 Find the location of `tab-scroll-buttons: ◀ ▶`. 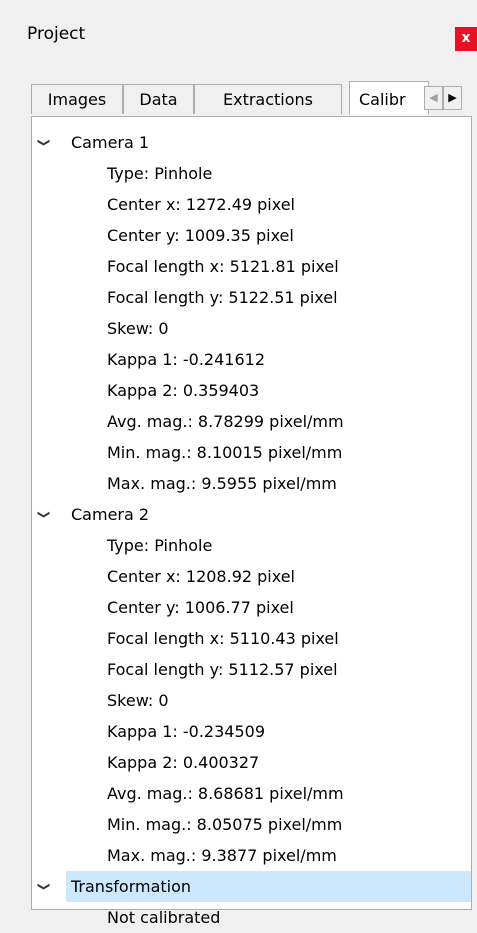

tab-scroll-buttons: ◀ ▶ is located at coordinates (444, 98).